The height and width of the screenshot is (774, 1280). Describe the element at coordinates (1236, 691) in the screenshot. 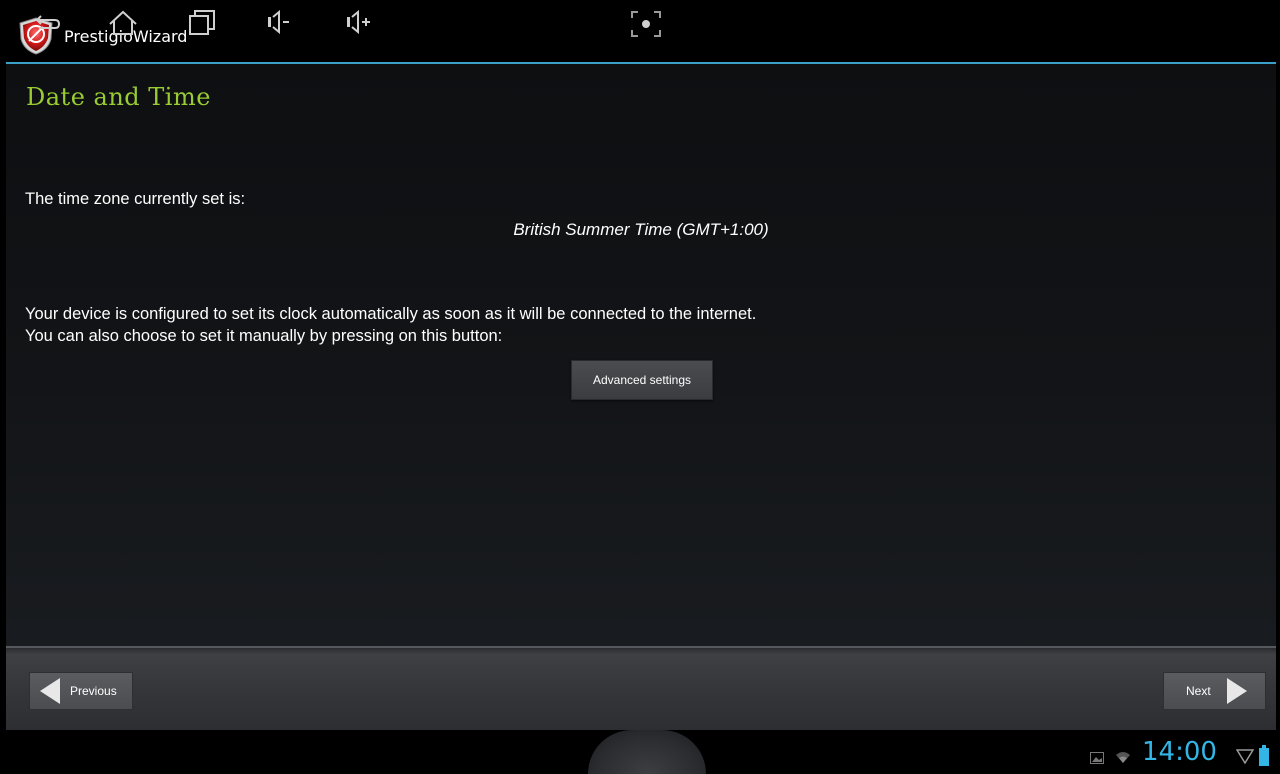

I see `arrow-right-icon` at that location.